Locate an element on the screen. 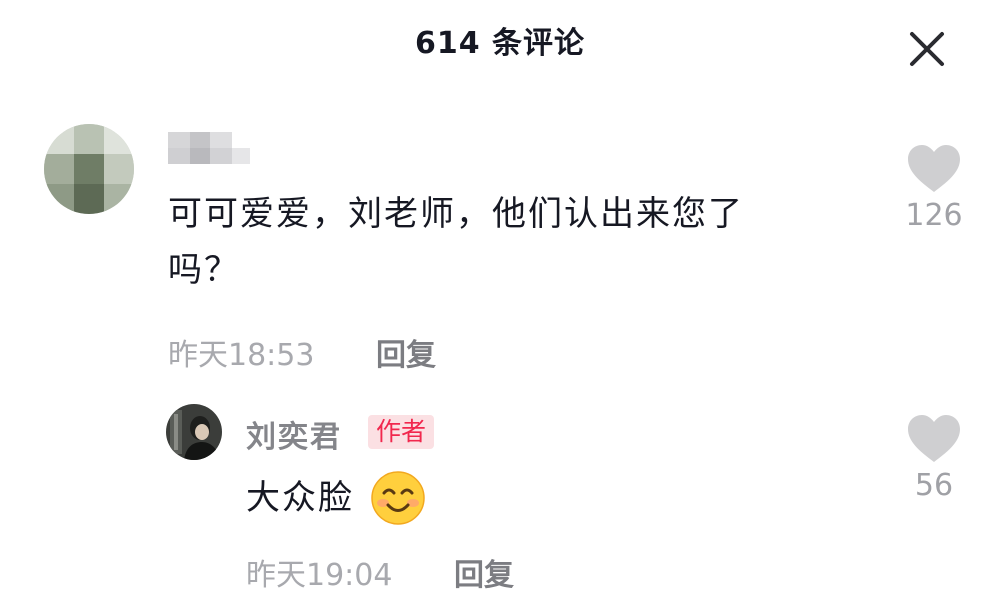 The width and height of the screenshot is (1000, 616). username-blurred is located at coordinates (210, 148).